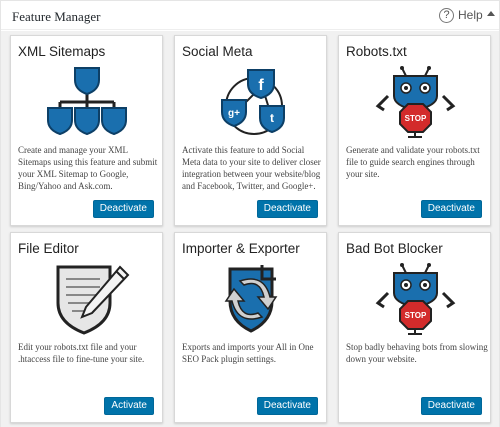  Describe the element at coordinates (376, 51) in the screenshot. I see `card-title: Robots.txt` at that location.